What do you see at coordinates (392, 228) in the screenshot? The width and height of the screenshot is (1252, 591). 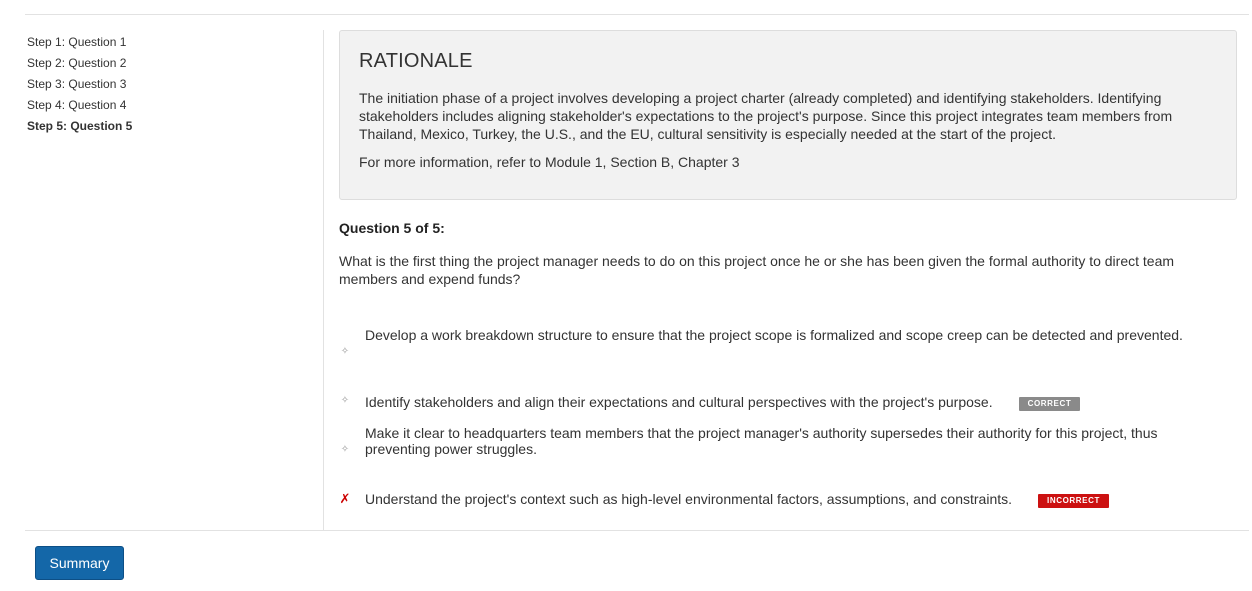 I see `question-heading: Question 5 of 5:` at bounding box center [392, 228].